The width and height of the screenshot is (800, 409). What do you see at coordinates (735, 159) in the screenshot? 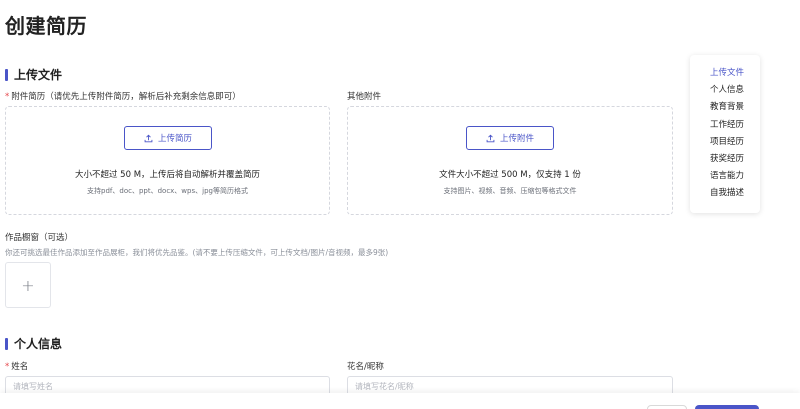
I see `anchor-item-awards: 获奖经历` at bounding box center [735, 159].